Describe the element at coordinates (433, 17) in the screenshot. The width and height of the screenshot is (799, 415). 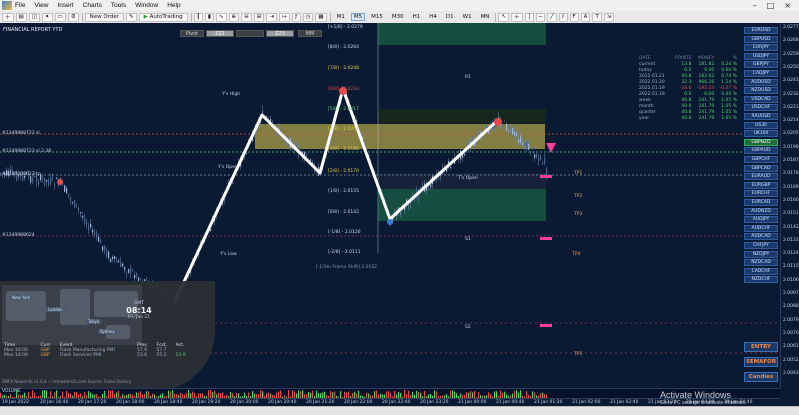
I see `timeframe-h4: H4` at that location.